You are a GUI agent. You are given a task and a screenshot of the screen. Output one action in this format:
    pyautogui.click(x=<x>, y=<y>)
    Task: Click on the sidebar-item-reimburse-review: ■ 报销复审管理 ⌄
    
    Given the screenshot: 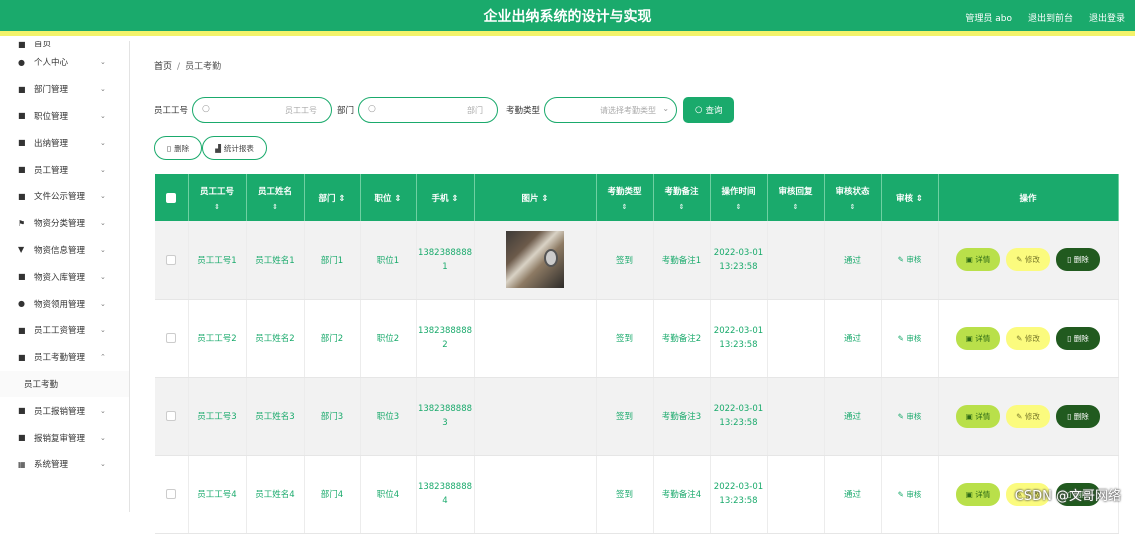 What is the action you would take?
    pyautogui.click(x=64, y=437)
    